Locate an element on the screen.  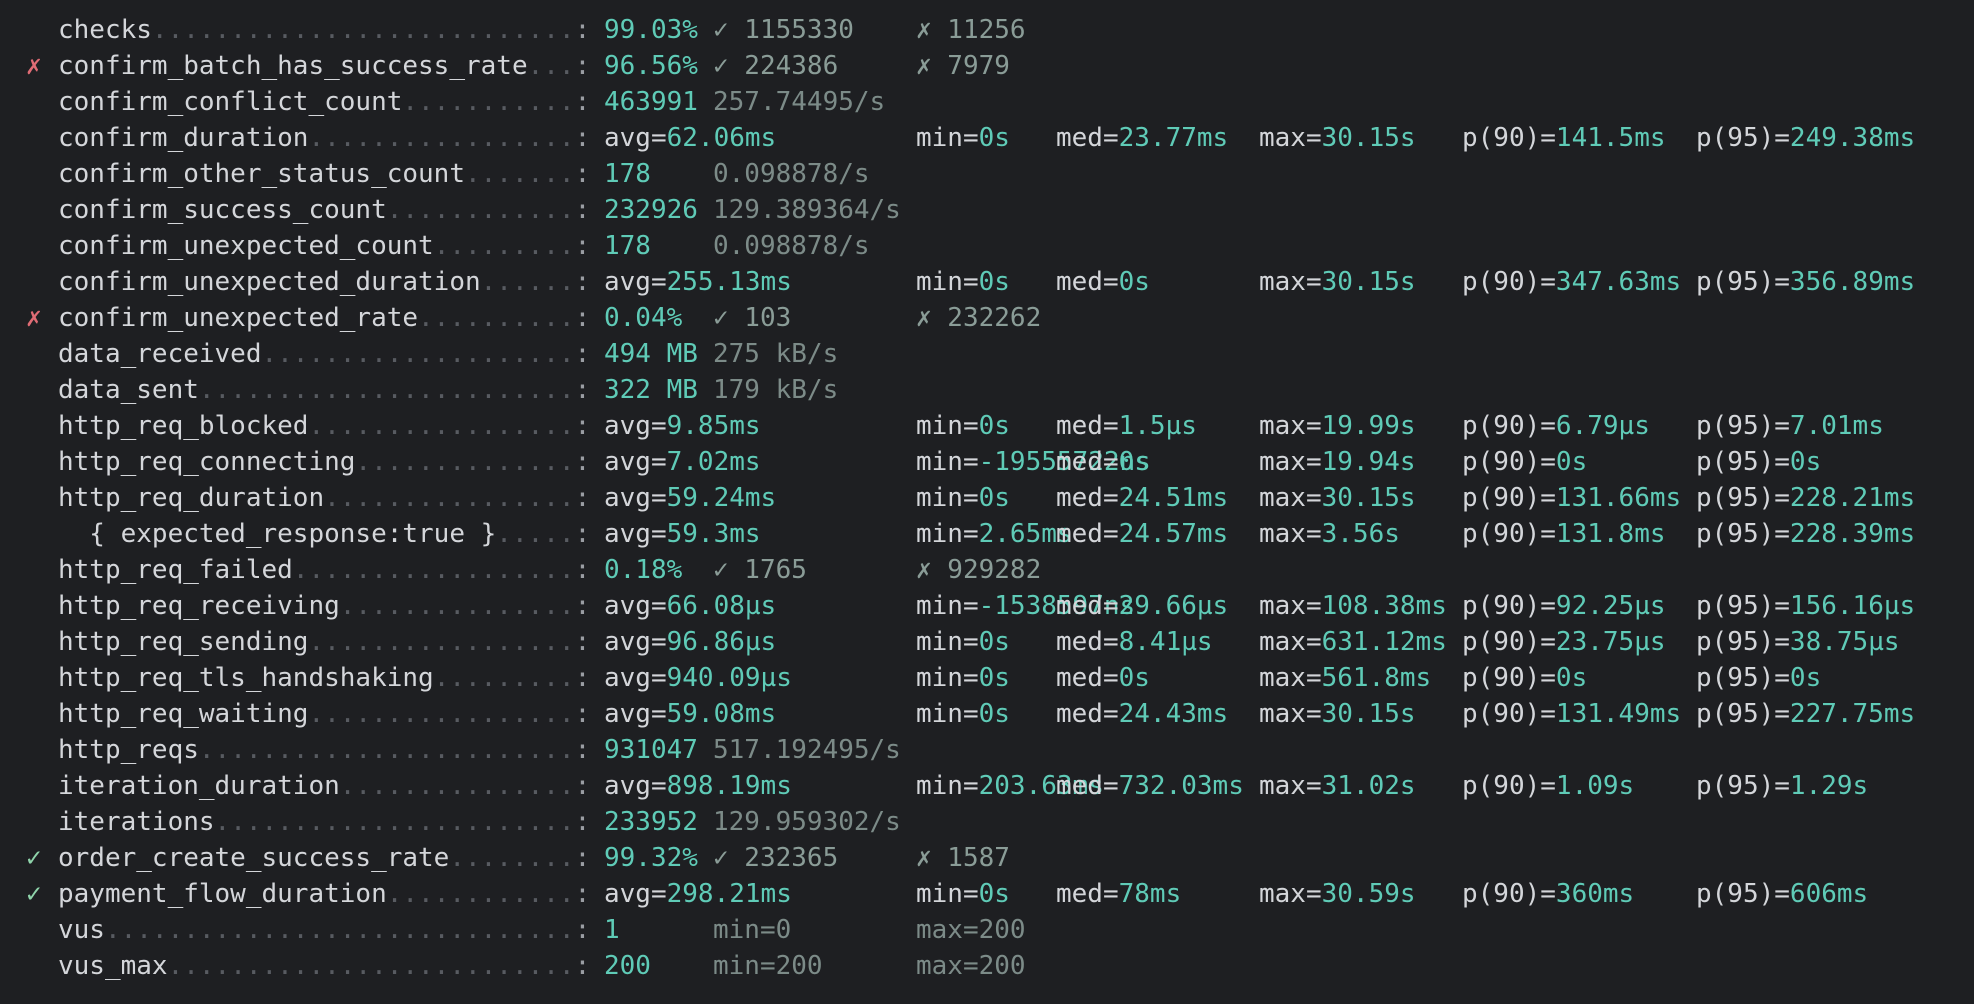
metric-name-text: http_req_failed is located at coordinates (175, 570).